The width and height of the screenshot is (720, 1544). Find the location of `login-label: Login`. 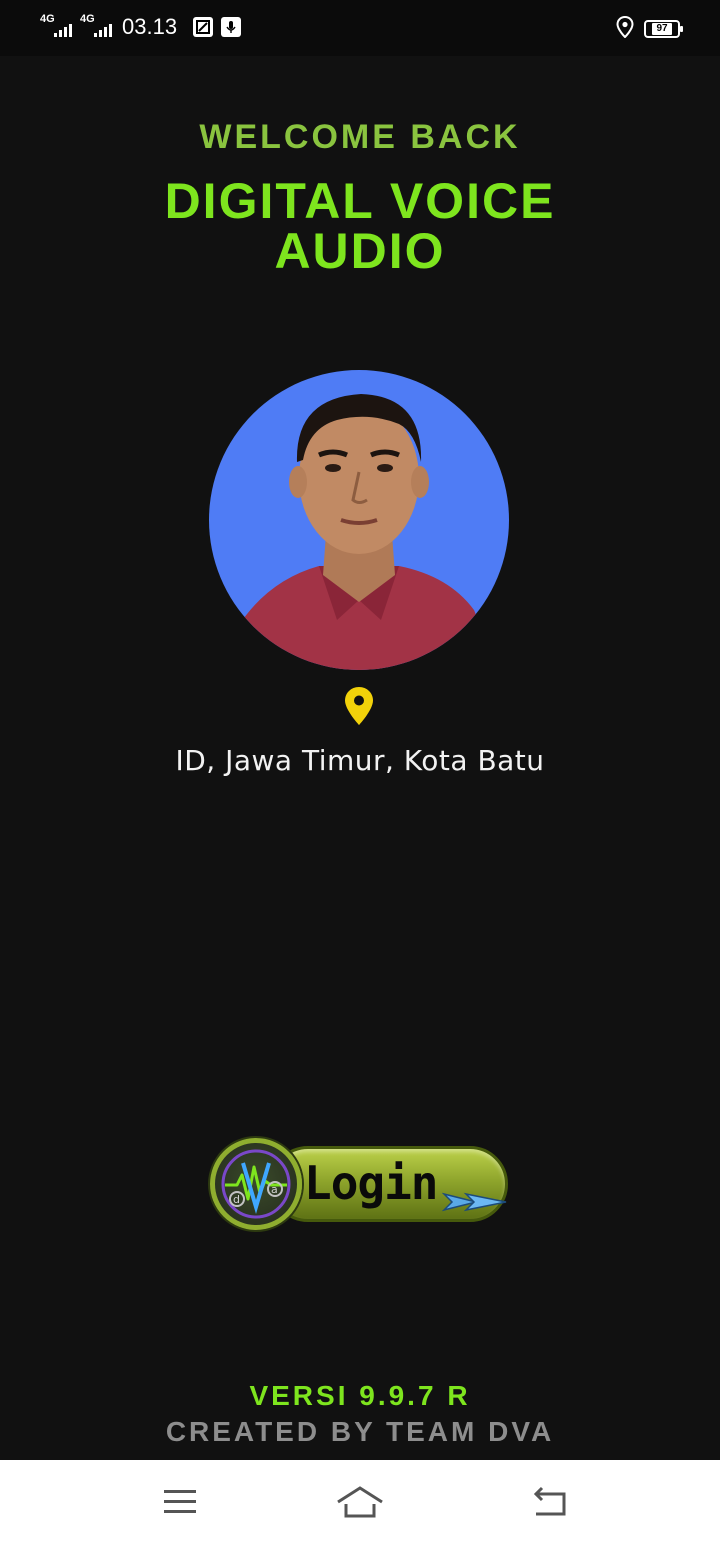

login-label: Login is located at coordinates (371, 1183).